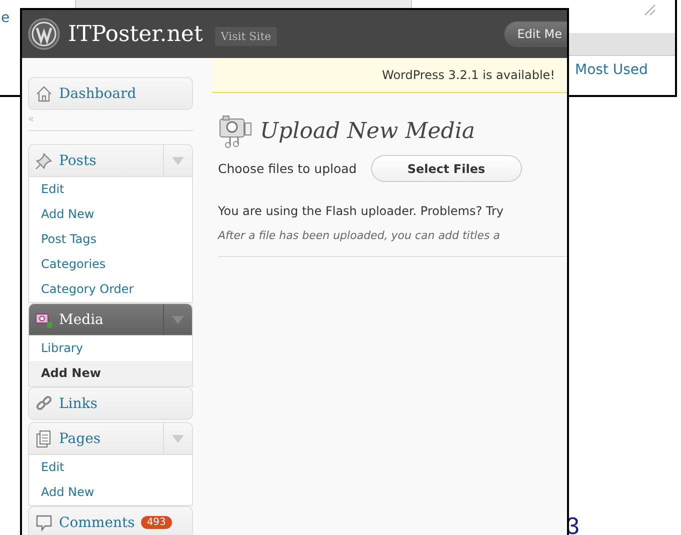  What do you see at coordinates (361, 211) in the screenshot?
I see `uploader-note: You are using the Flash uploader. Problems? Try` at bounding box center [361, 211].